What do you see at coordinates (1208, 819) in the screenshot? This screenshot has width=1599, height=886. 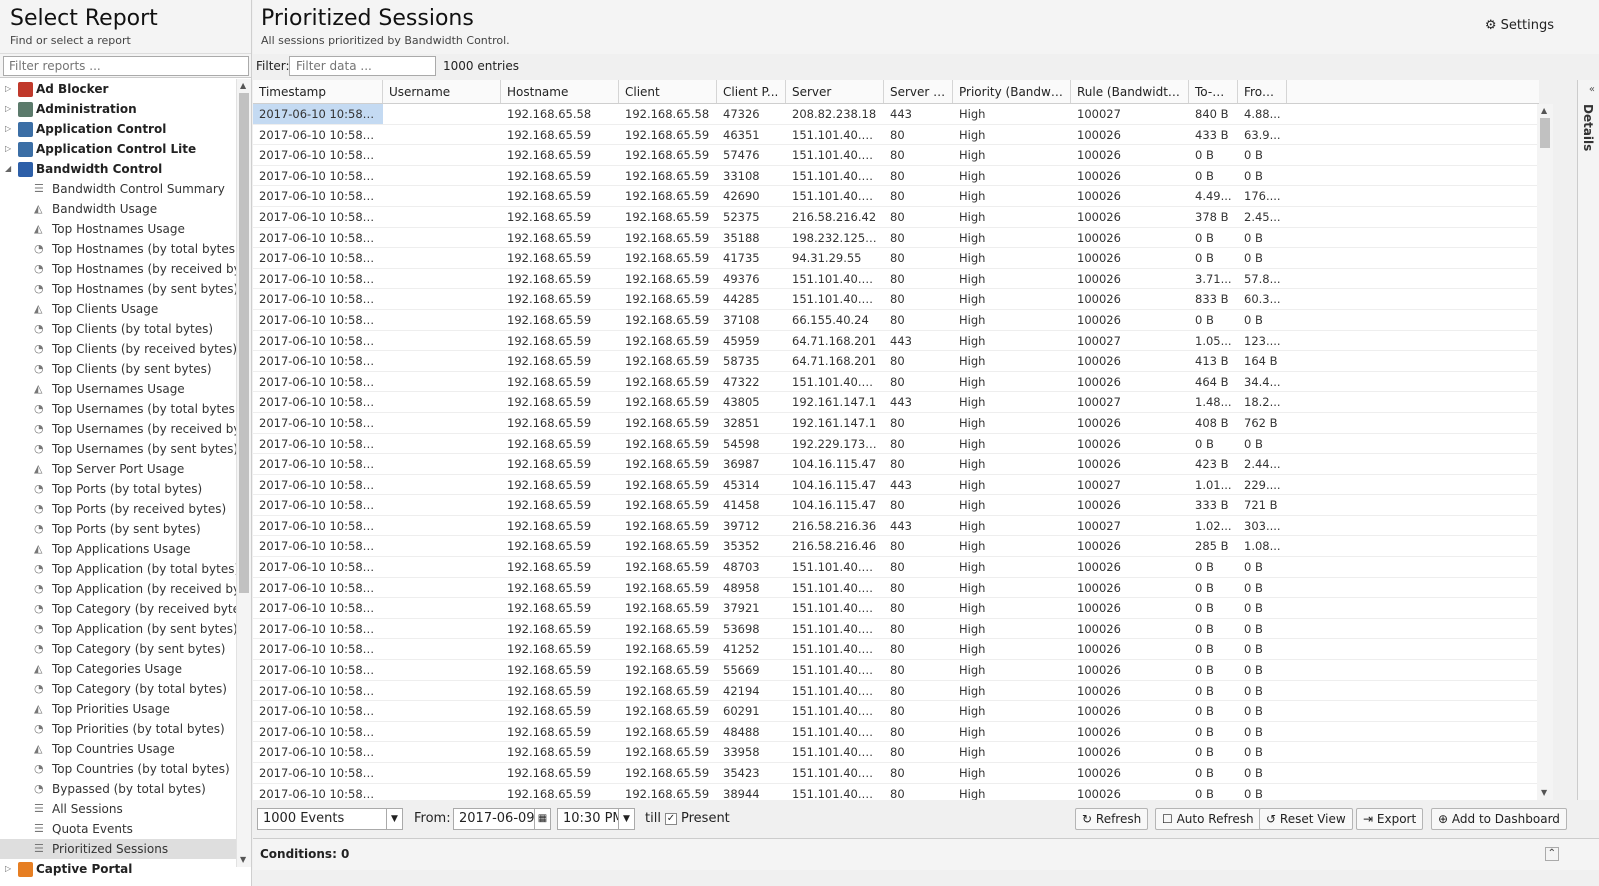 I see `auto-refresh-button: ☐ Auto Refresh` at bounding box center [1208, 819].